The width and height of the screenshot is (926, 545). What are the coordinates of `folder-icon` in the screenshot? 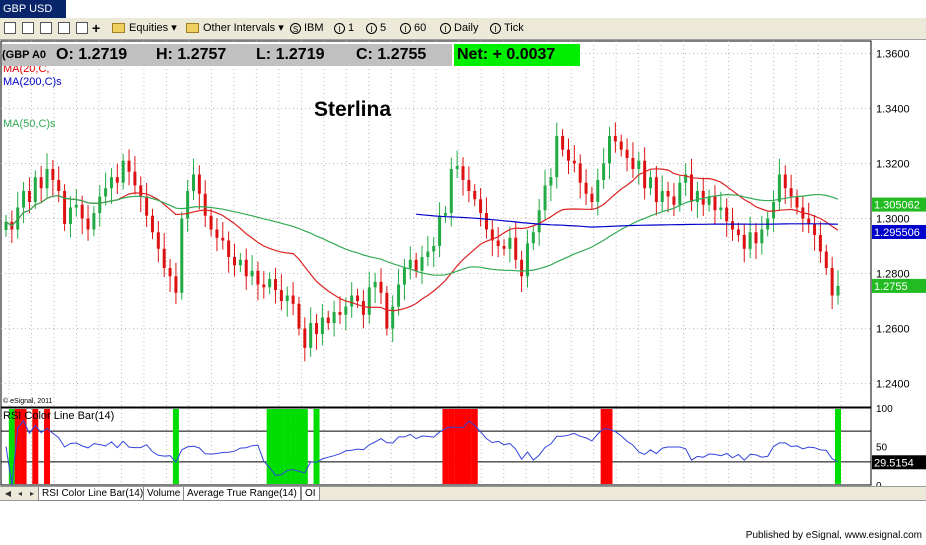 It's located at (192, 28).